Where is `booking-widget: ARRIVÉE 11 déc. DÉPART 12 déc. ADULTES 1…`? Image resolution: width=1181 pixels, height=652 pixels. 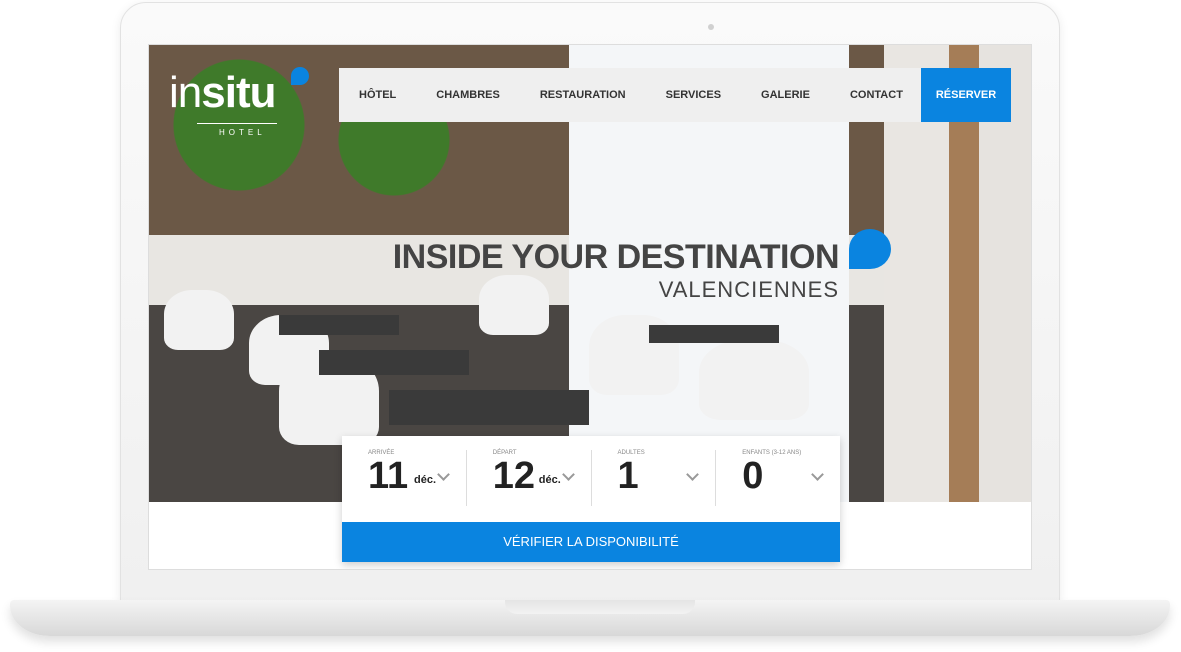
booking-widget: ARRIVÉE 11 déc. DÉPART 12 déc. ADULTES 1… is located at coordinates (591, 499).